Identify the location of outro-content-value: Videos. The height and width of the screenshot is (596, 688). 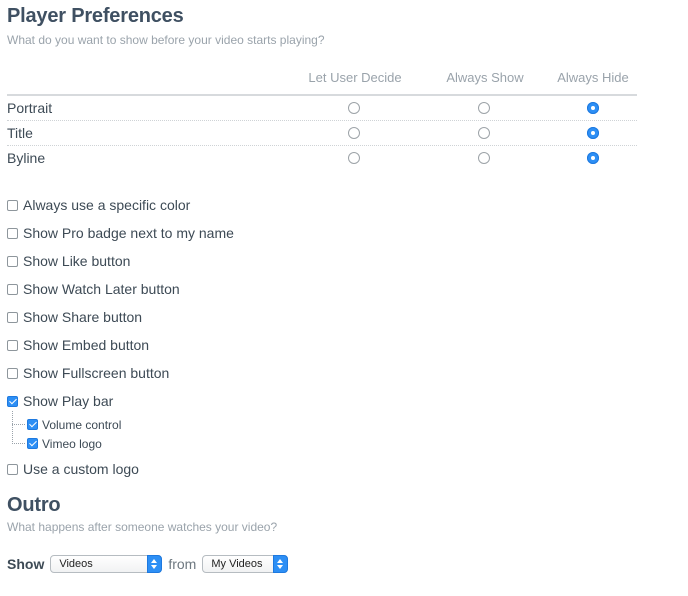
(76, 564).